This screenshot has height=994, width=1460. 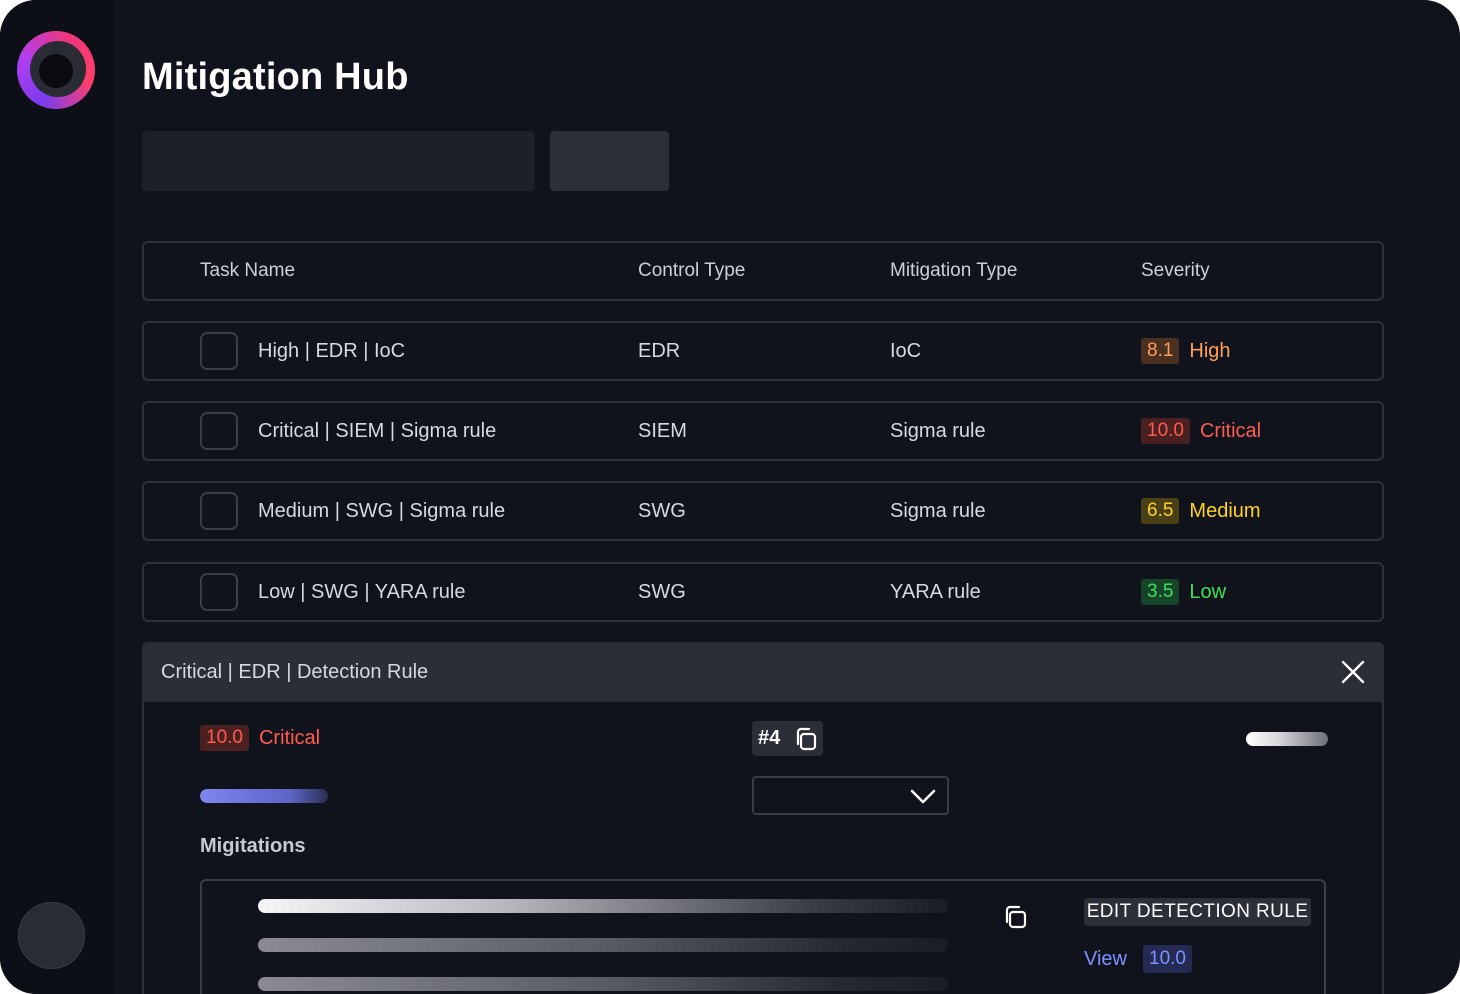 I want to click on detail-severity: 10.0 Critical, so click(x=260, y=738).